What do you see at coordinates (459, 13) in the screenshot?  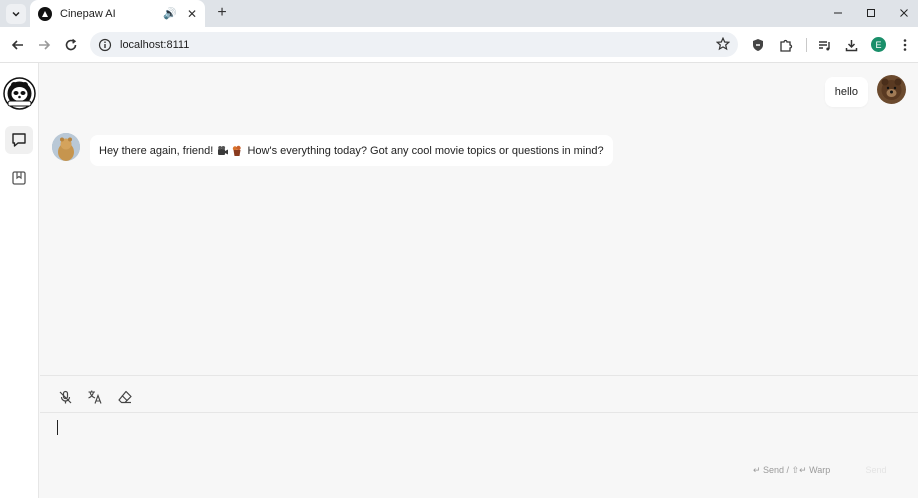 I see `tab-strip: Cinepaw AI 🔊 ✕ +` at bounding box center [459, 13].